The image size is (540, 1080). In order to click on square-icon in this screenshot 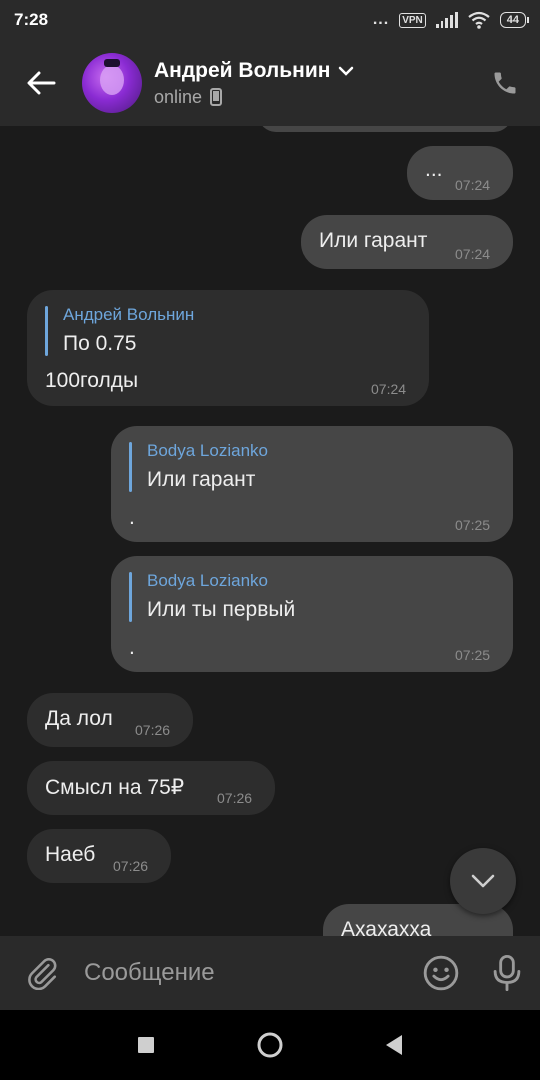, I will do `click(146, 1045)`.